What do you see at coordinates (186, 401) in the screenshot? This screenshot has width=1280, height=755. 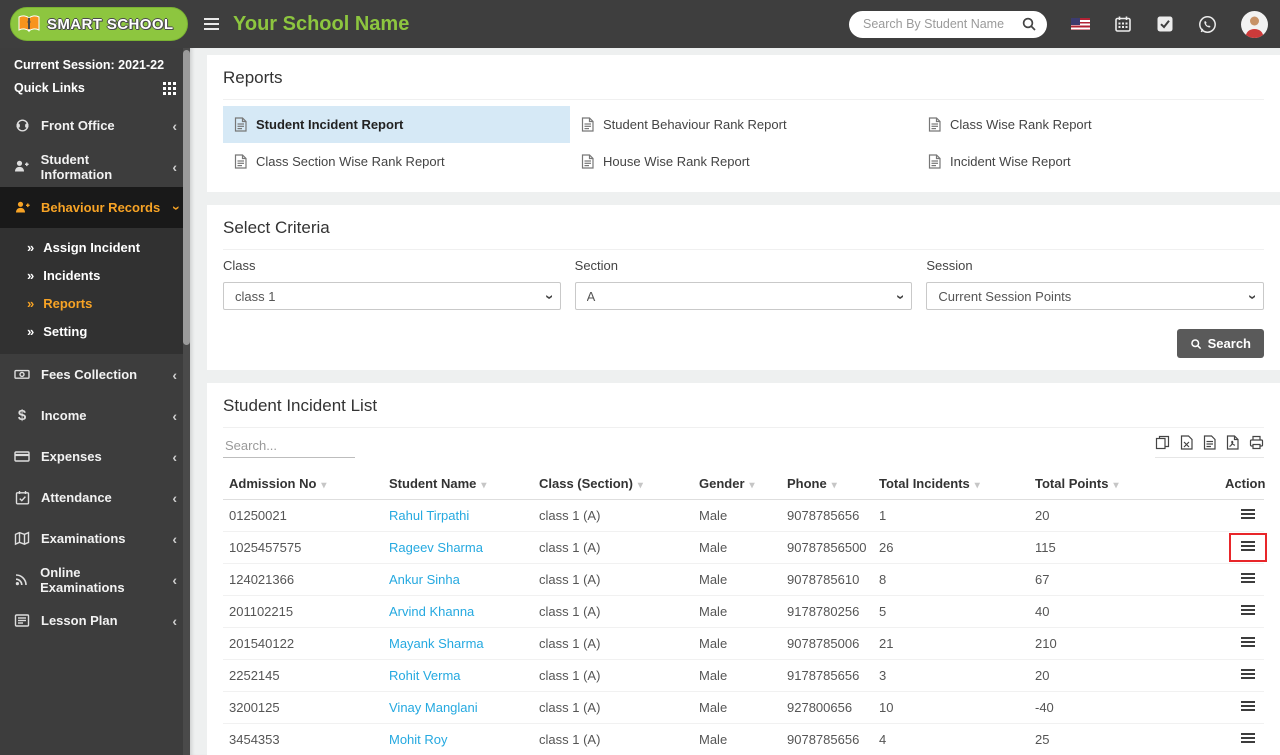 I see `sidebar-scrollbar` at bounding box center [186, 401].